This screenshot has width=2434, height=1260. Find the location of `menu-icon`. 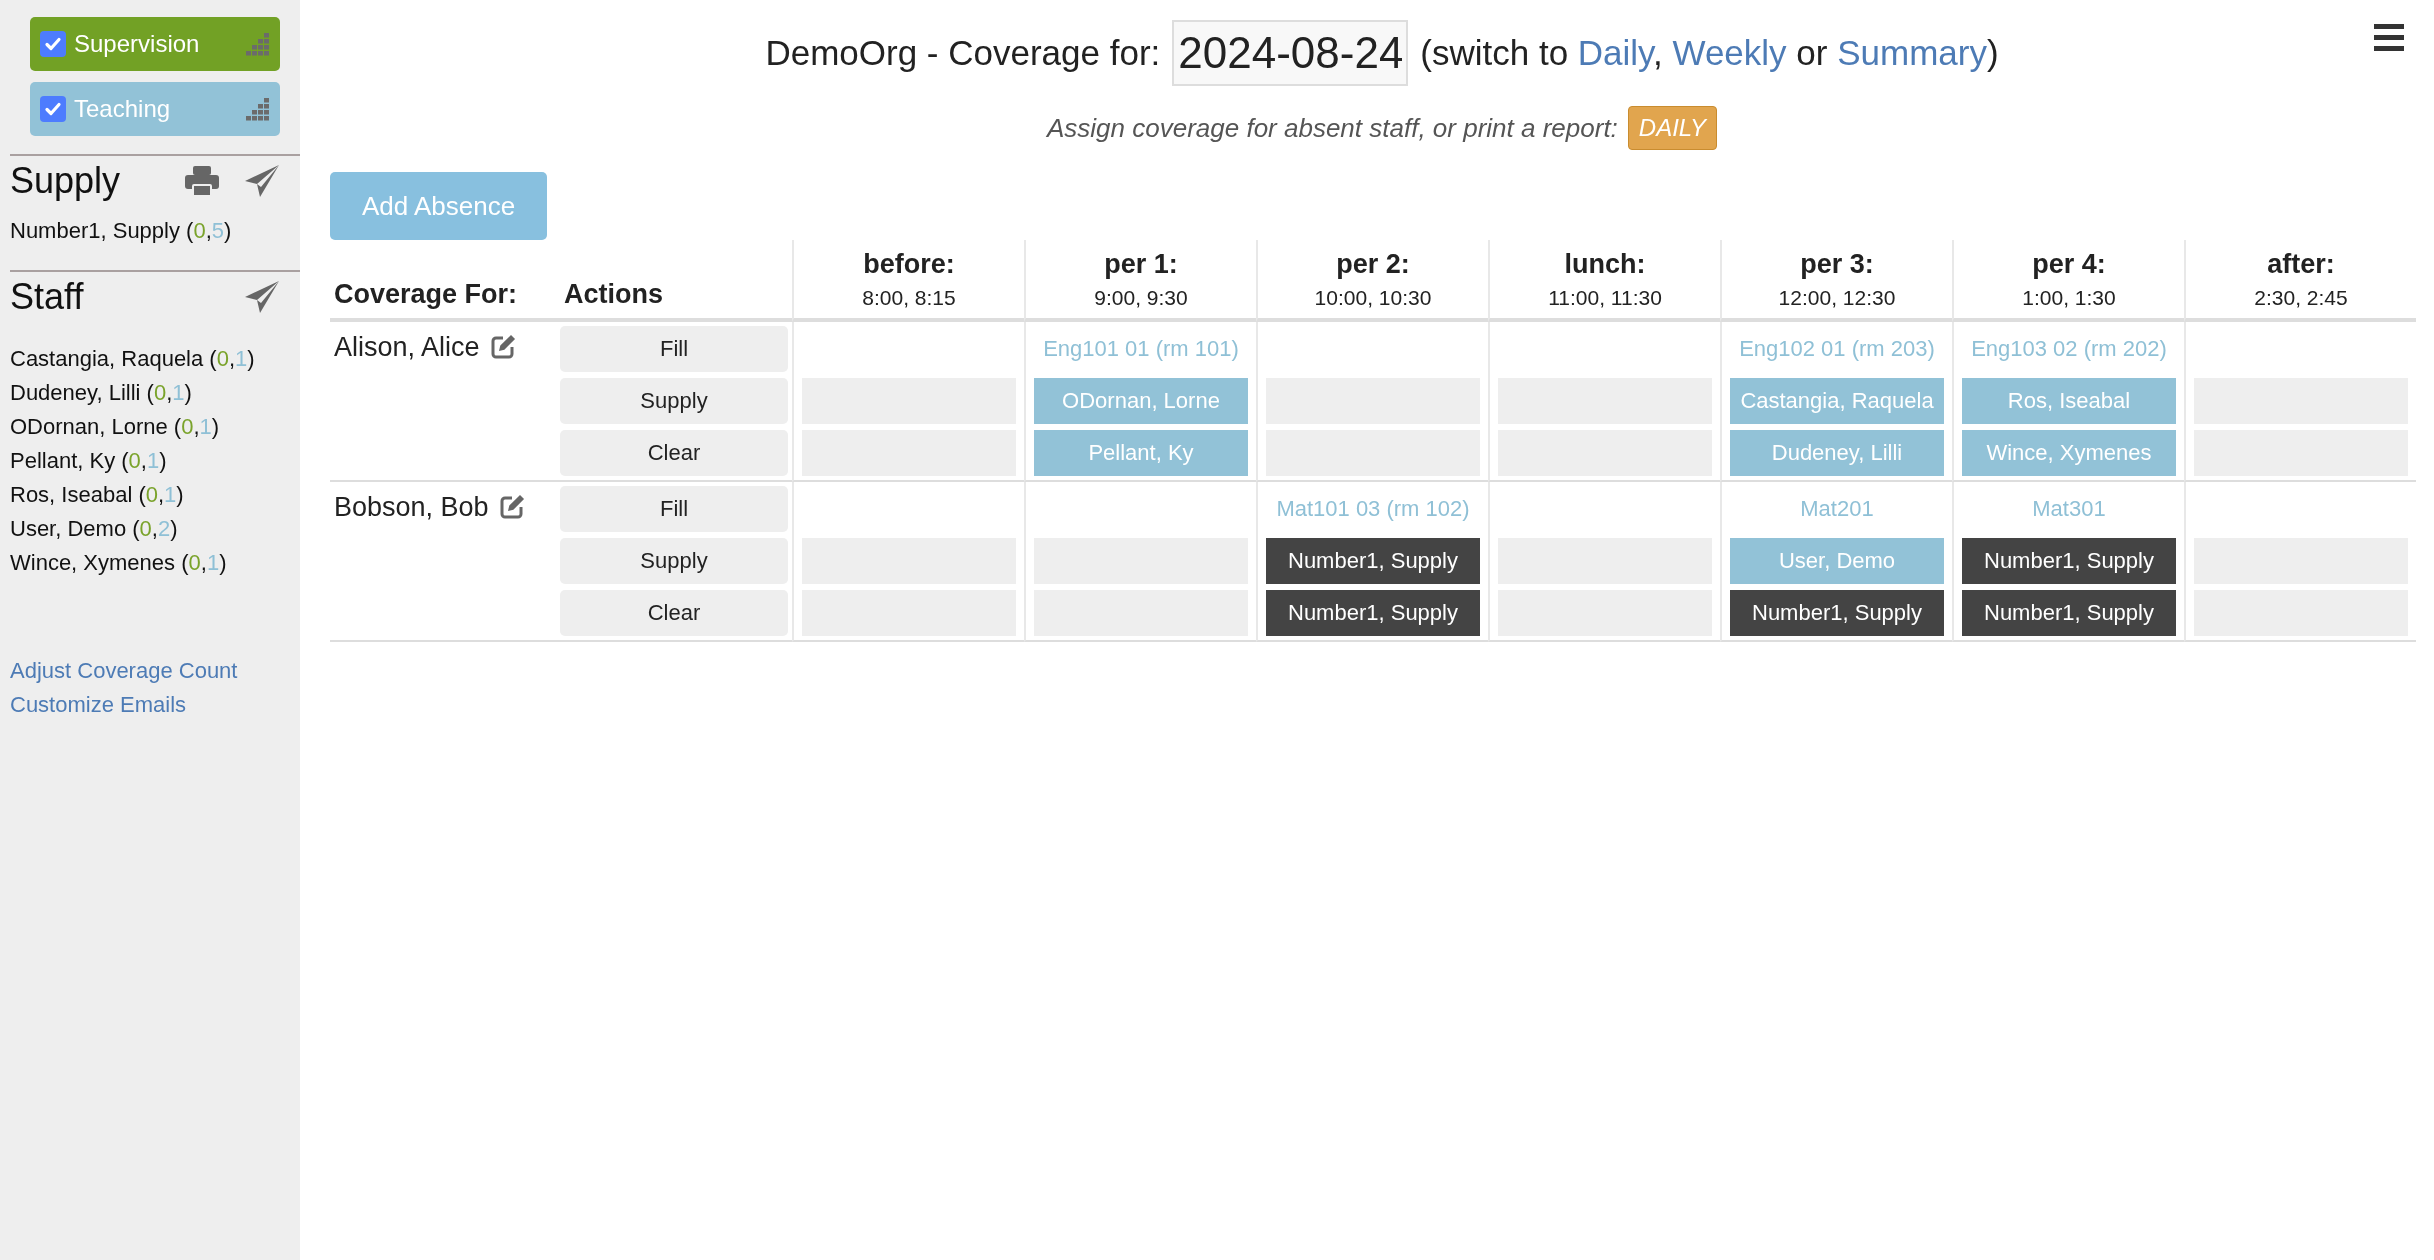

menu-icon is located at coordinates (2389, 38).